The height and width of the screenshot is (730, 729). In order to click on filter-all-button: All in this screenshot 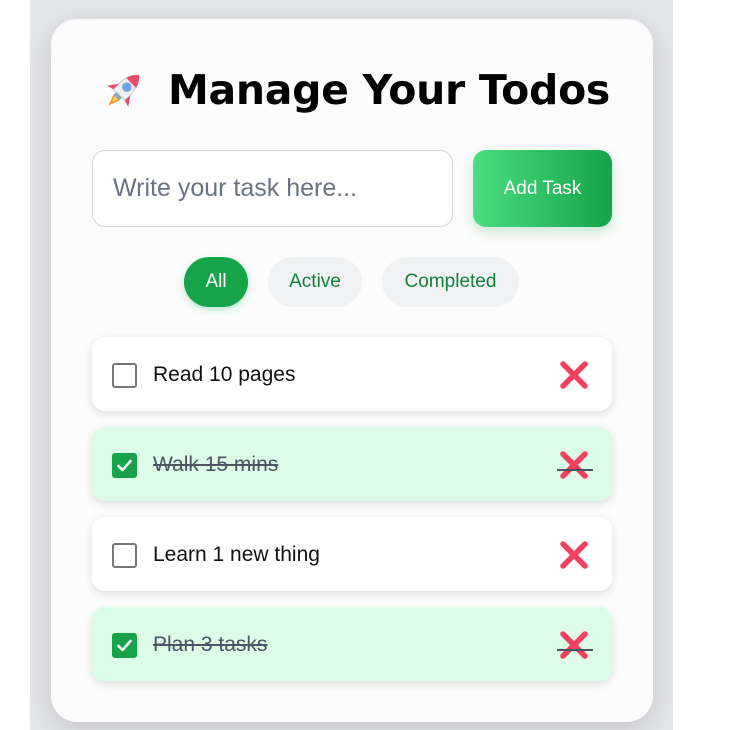, I will do `click(216, 282)`.